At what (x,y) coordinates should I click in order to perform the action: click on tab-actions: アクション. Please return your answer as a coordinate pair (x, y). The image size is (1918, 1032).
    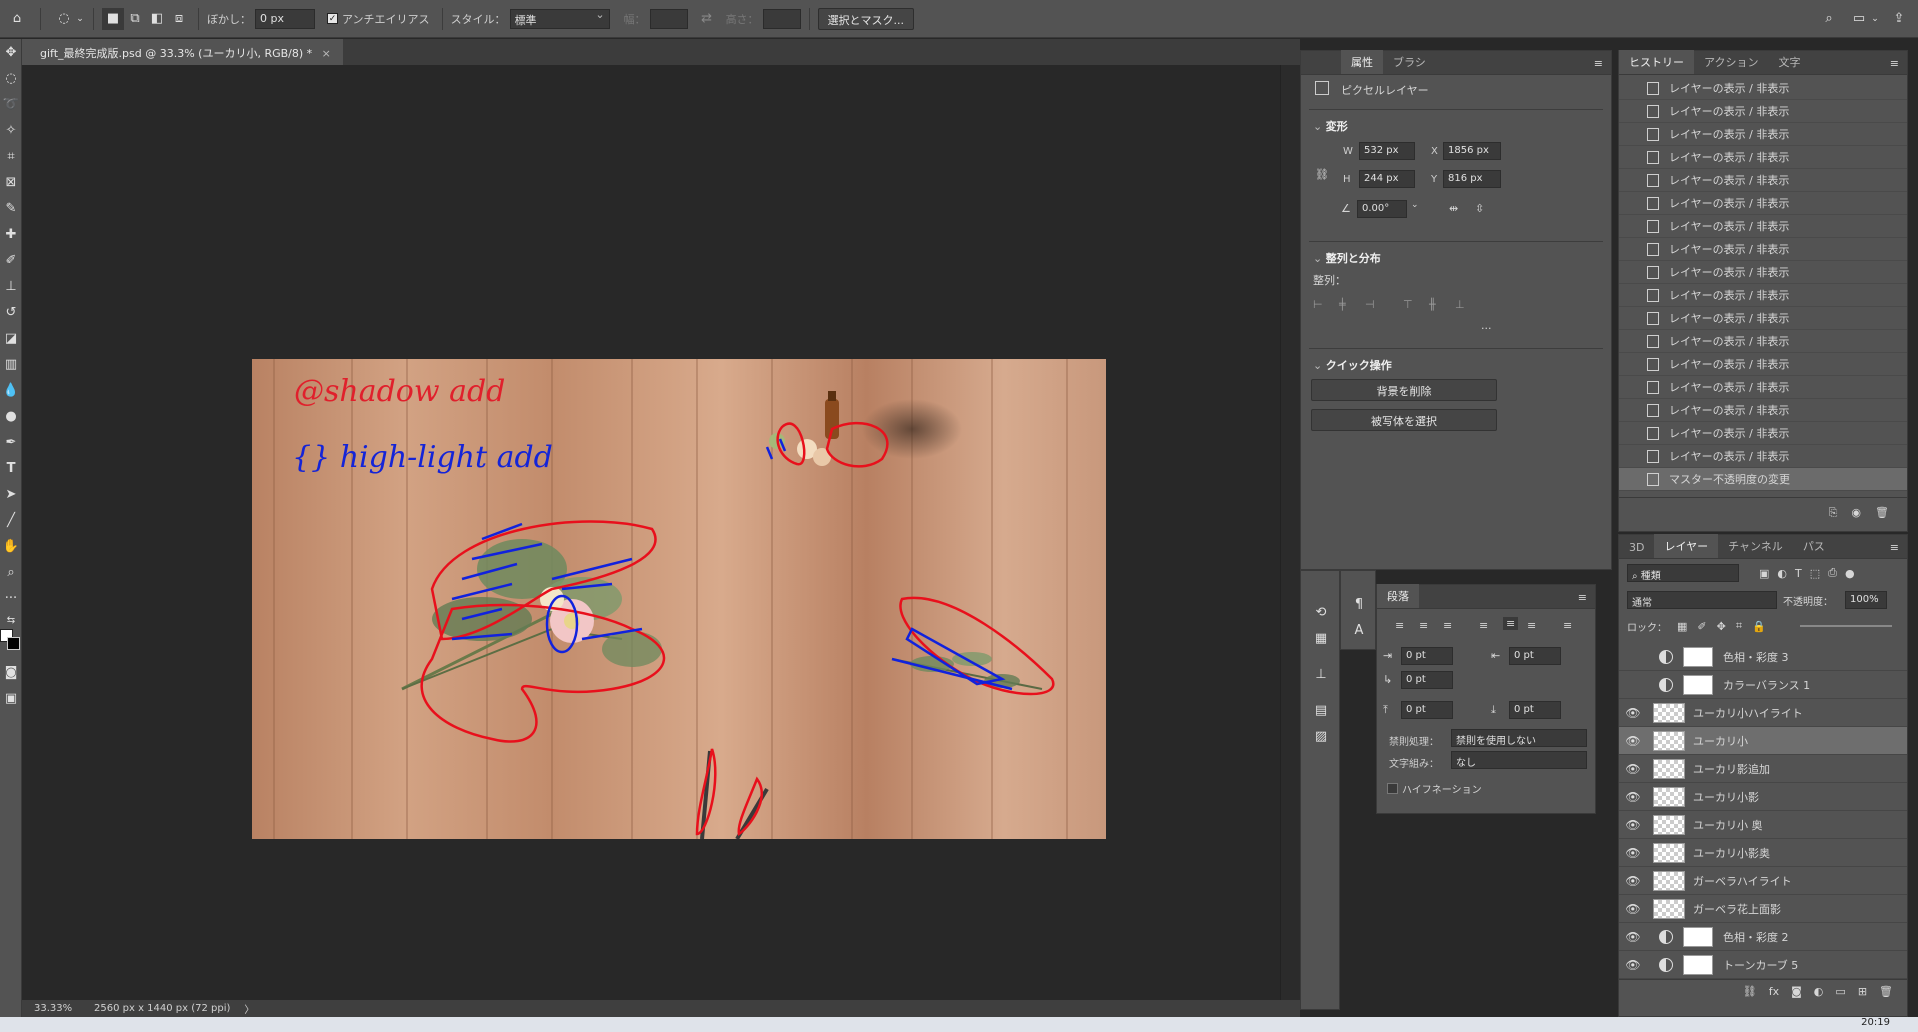
    Looking at the image, I should click on (1731, 62).